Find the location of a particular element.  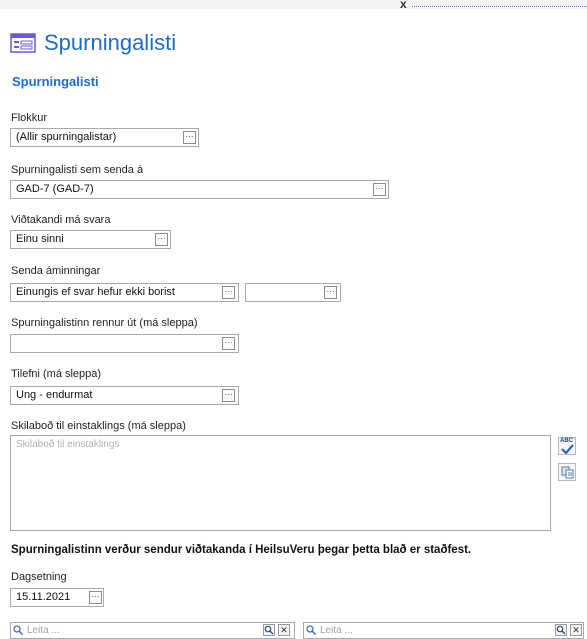

category-field: (Allir spurningalistar) is located at coordinates (104, 137).